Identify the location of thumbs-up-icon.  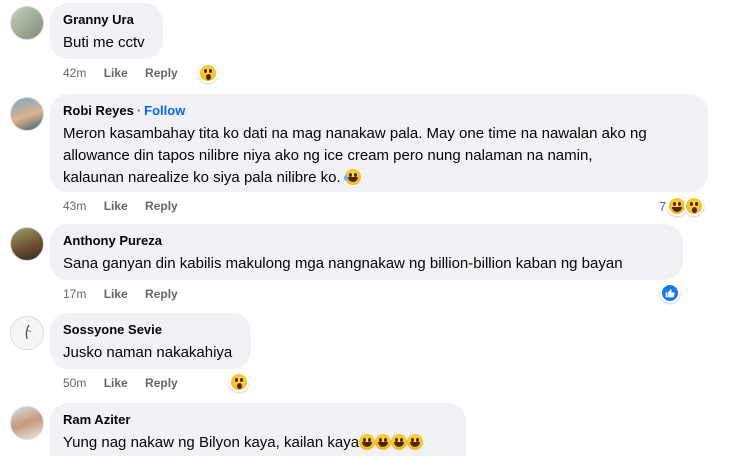
(670, 293).